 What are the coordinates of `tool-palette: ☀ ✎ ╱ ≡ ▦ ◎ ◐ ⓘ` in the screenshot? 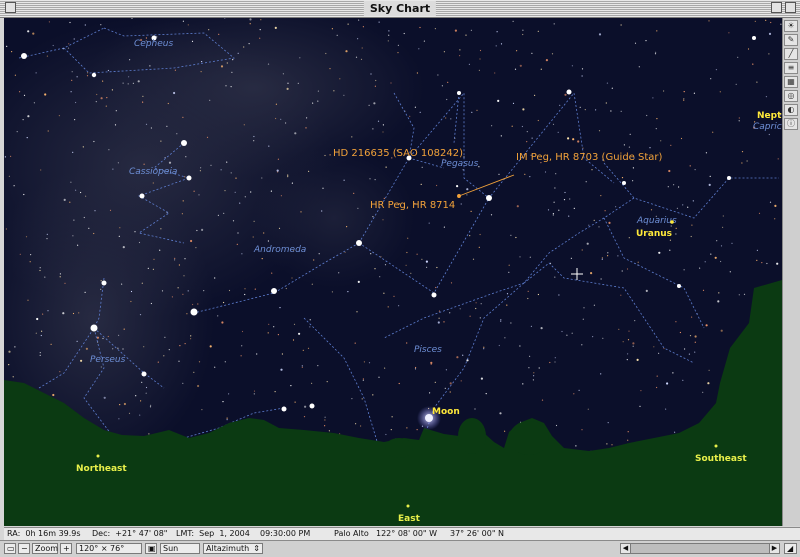 It's located at (791, 272).